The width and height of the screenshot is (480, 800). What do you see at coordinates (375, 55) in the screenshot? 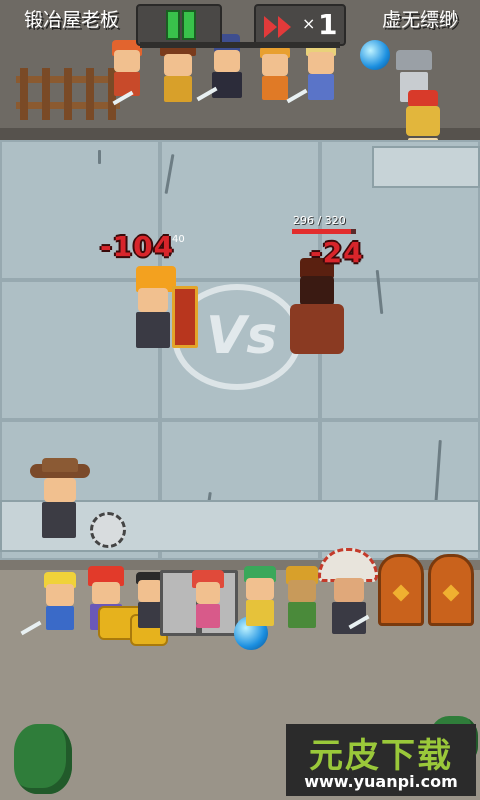
I see `sapphire-orb` at bounding box center [375, 55].